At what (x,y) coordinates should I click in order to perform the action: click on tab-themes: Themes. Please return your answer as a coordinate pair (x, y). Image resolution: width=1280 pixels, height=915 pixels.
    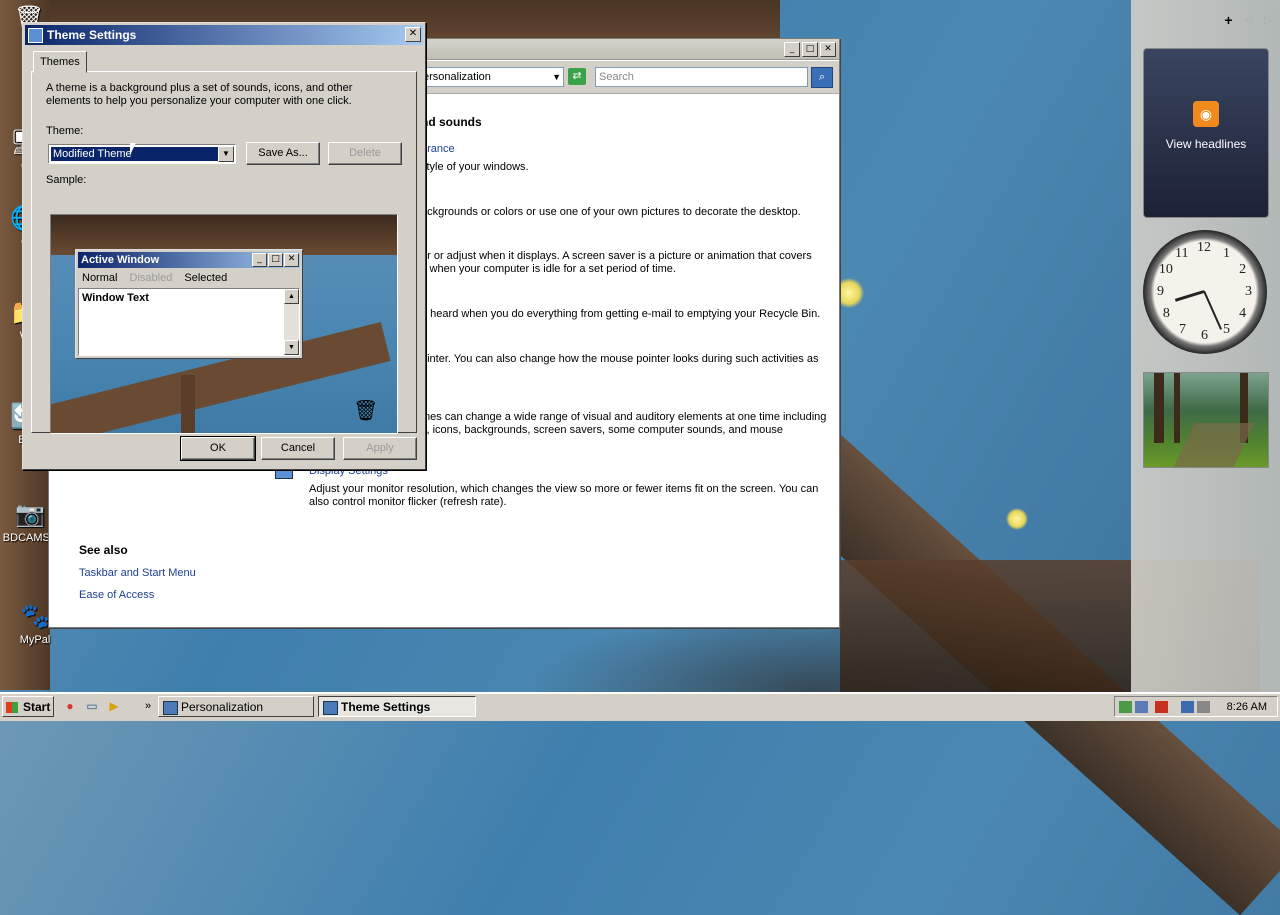
    Looking at the image, I should click on (60, 62).